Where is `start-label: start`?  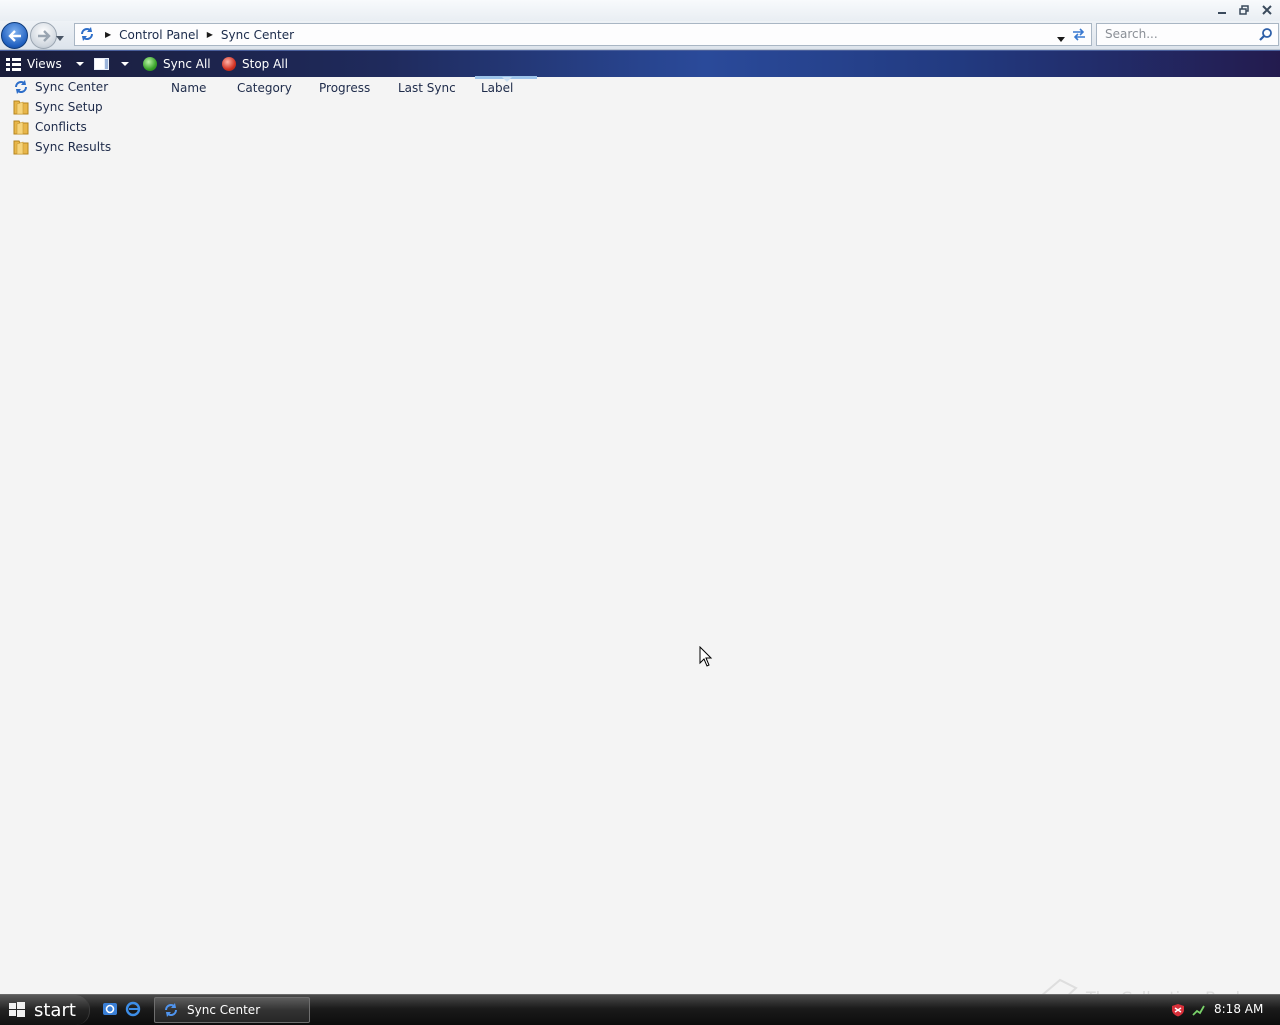 start-label: start is located at coordinates (55, 1010).